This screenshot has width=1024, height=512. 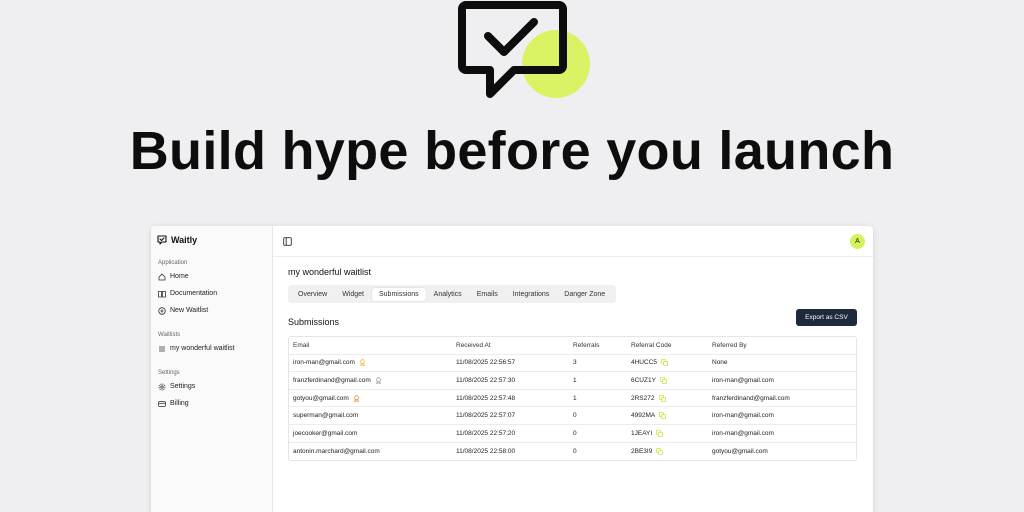 I want to click on sidebar-item-label: Settings, so click(x=183, y=386).